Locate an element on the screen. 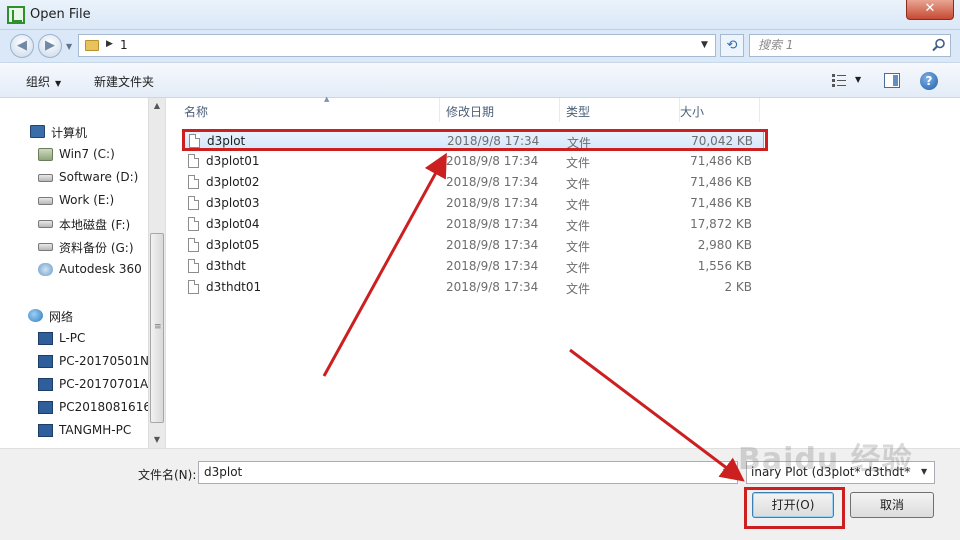 The height and width of the screenshot is (540, 960). filename-field: d3plot ▼ is located at coordinates (468, 472).